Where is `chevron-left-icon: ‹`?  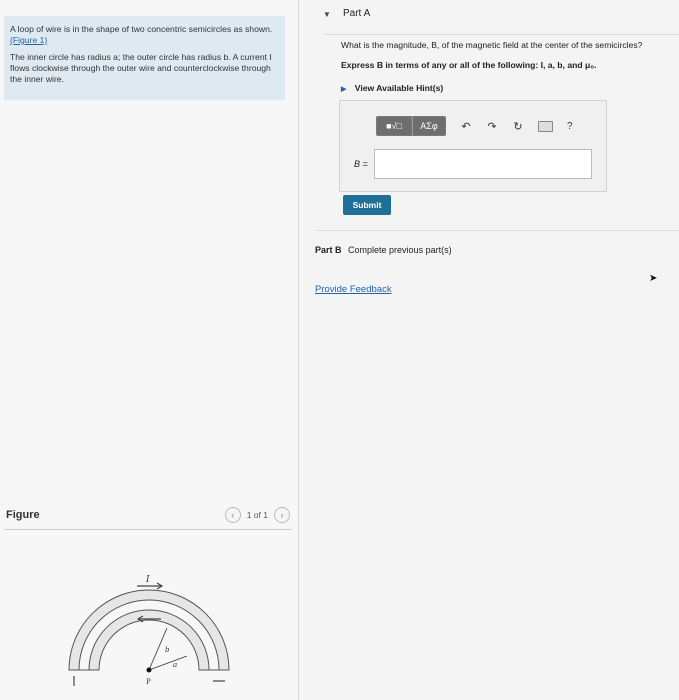
chevron-left-icon: ‹ is located at coordinates (232, 515).